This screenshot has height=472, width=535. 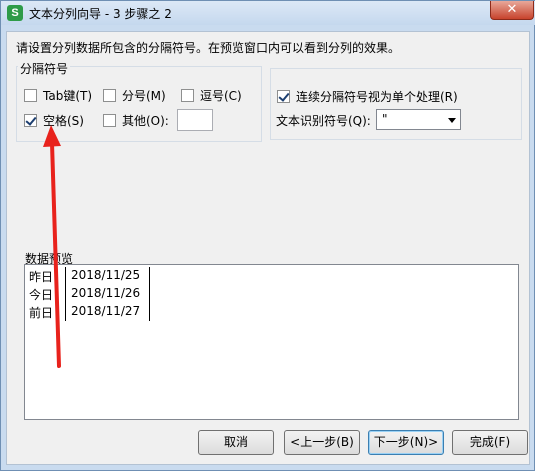 I want to click on other-checkbox, so click(x=109, y=120).